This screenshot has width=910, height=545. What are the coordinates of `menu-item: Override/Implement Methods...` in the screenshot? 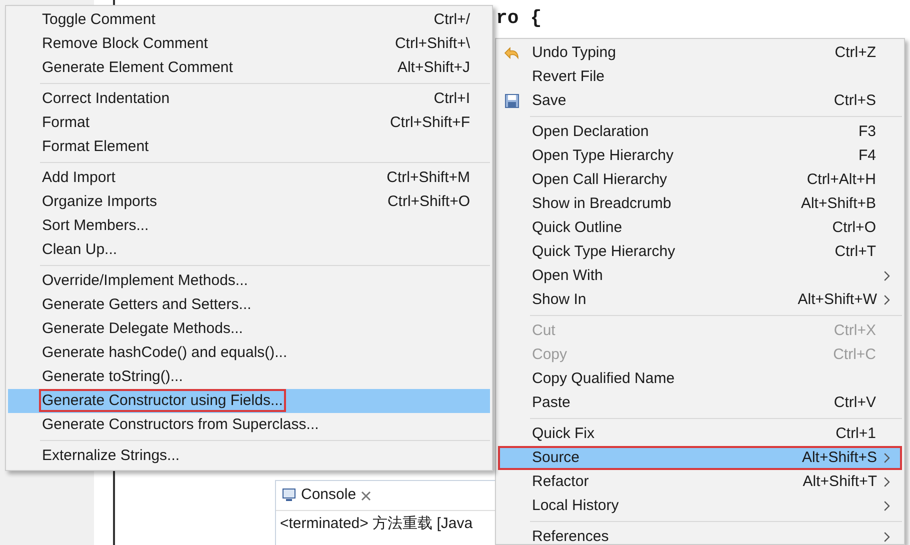 It's located at (249, 281).